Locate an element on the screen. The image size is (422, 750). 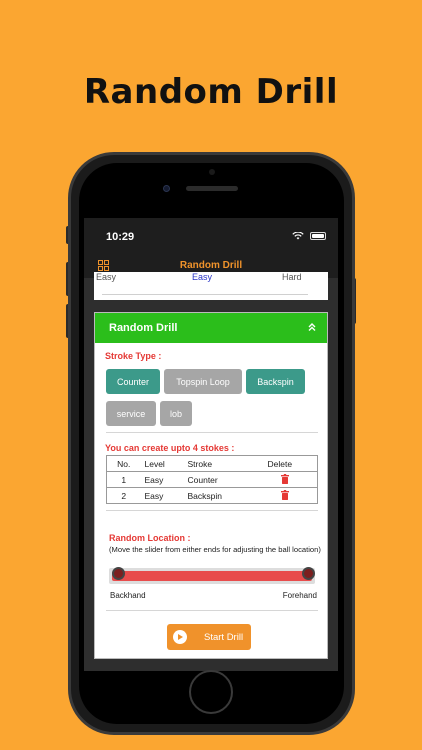
table-row: 2 Easy Backspin is located at coordinates (212, 495).